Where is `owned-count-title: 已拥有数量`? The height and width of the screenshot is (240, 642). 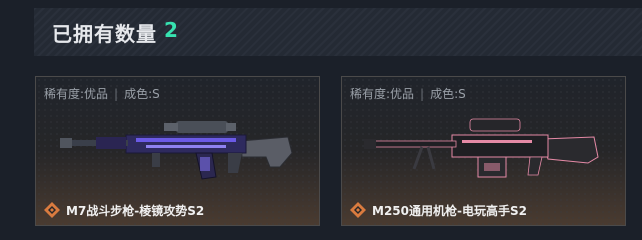
owned-count-title: 已拥有数量 is located at coordinates (104, 34).